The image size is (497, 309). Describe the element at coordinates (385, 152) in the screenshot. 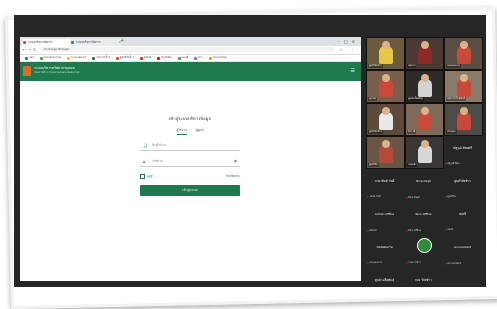

I see `video-tile: ศูนย์วิจัย` at that location.